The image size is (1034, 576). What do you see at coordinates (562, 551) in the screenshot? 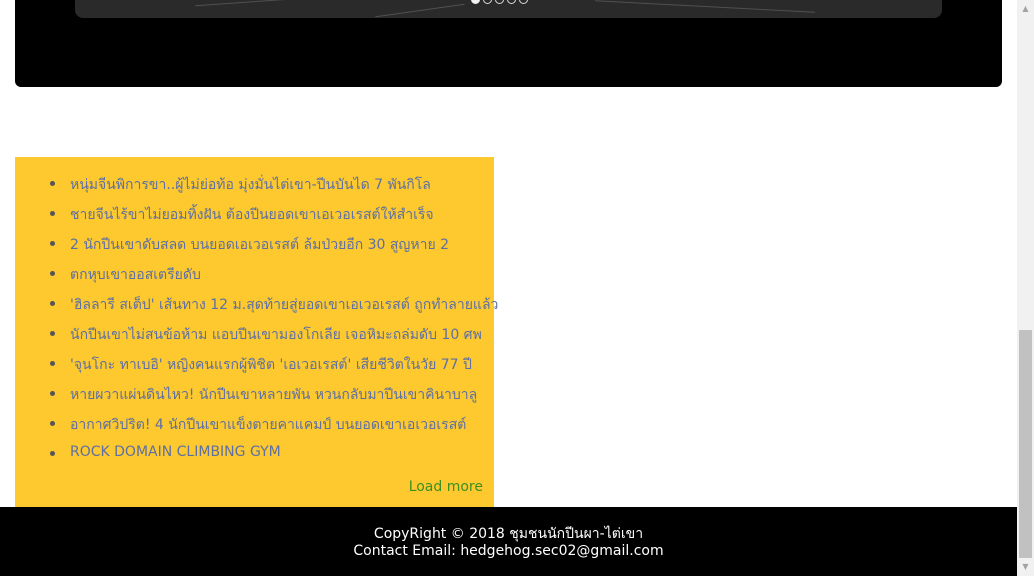
I see `contact-email: hedgehog.sec02@gmail.com` at bounding box center [562, 551].